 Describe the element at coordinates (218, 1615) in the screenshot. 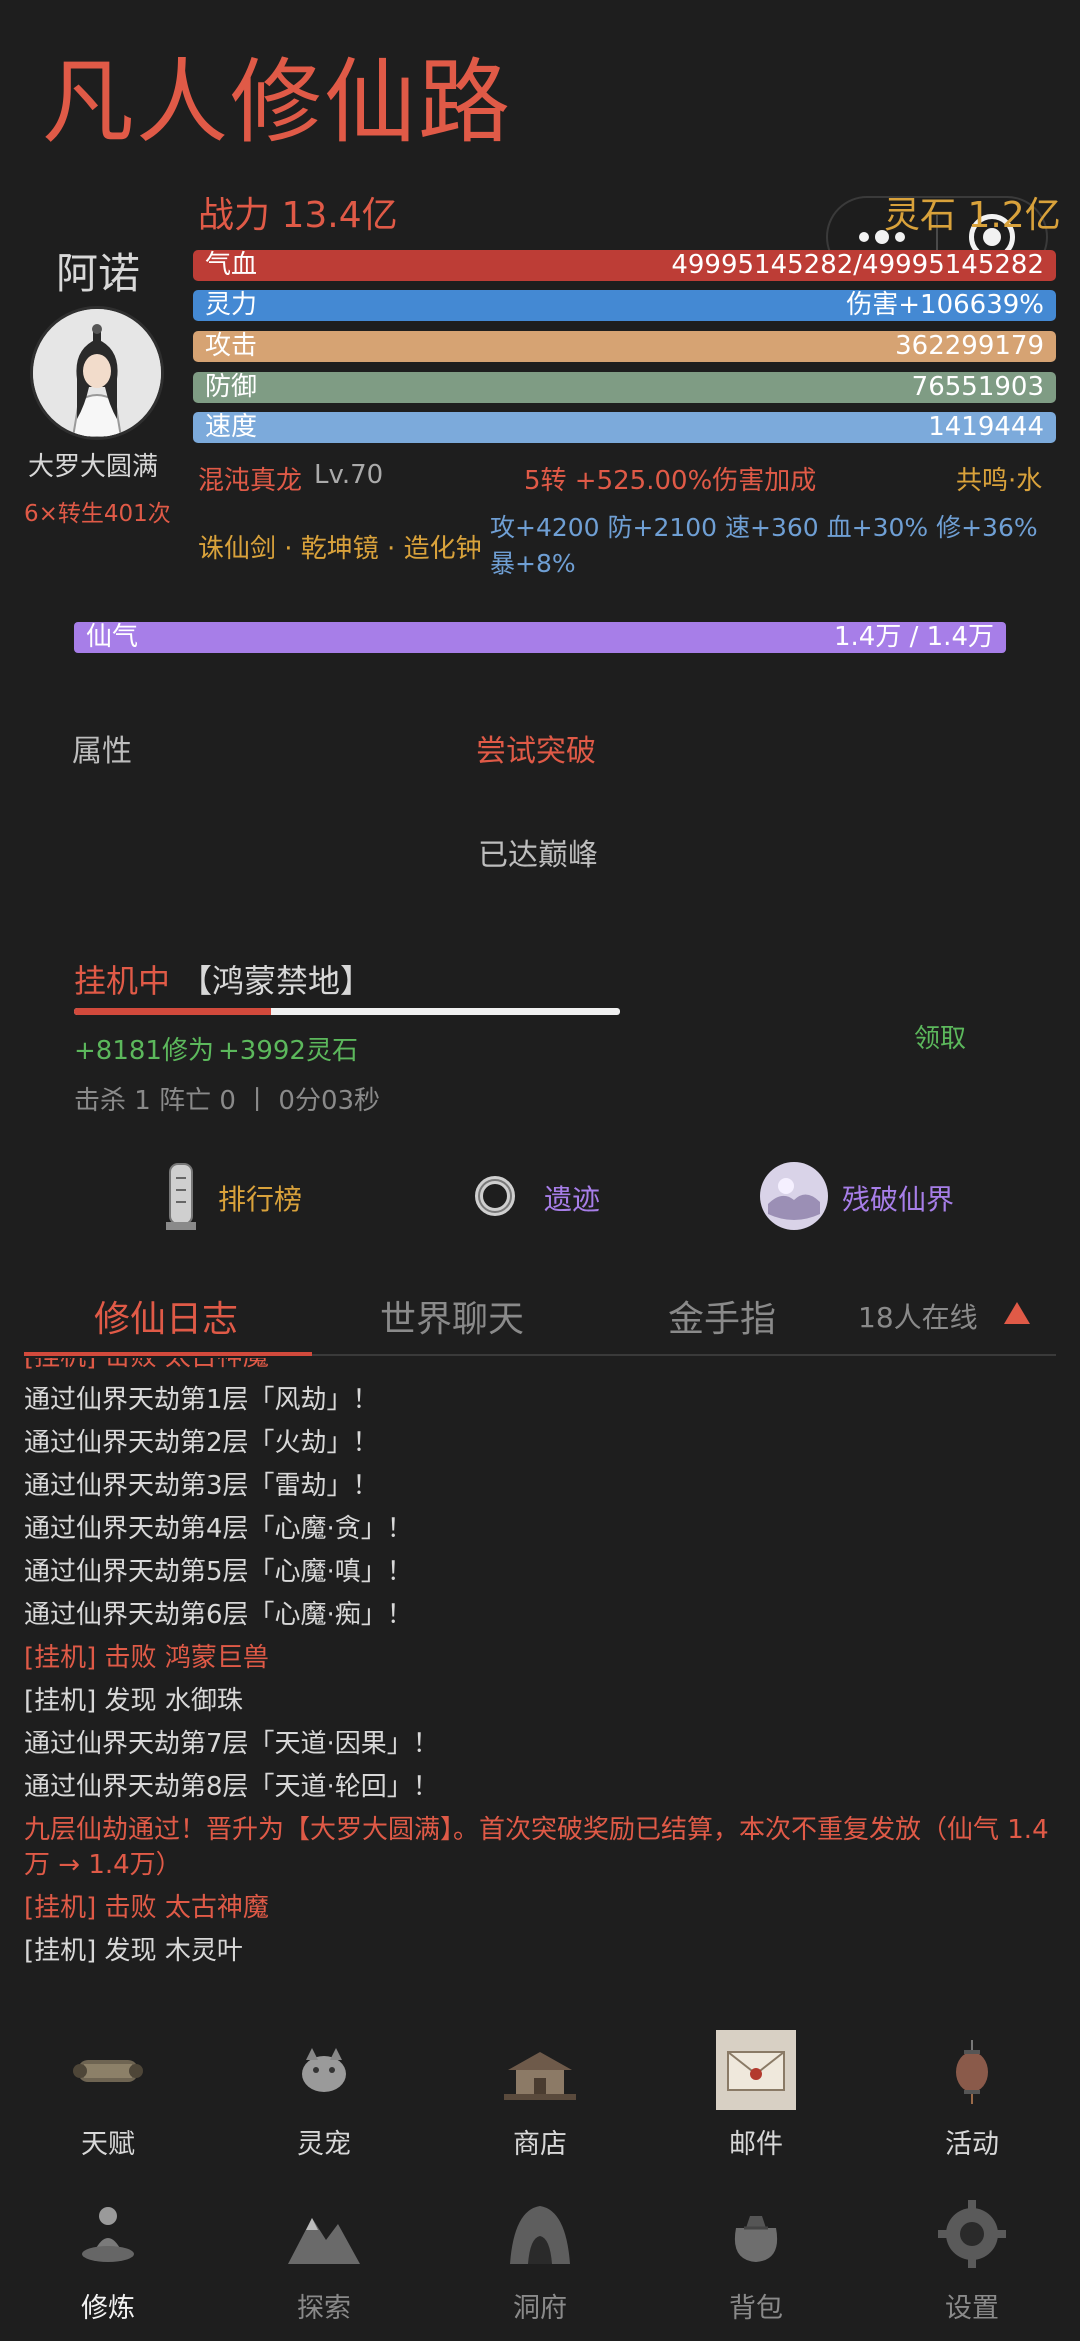

I see `log-entry: 通过仙界天劫第6层「心魔·痴」！` at that location.